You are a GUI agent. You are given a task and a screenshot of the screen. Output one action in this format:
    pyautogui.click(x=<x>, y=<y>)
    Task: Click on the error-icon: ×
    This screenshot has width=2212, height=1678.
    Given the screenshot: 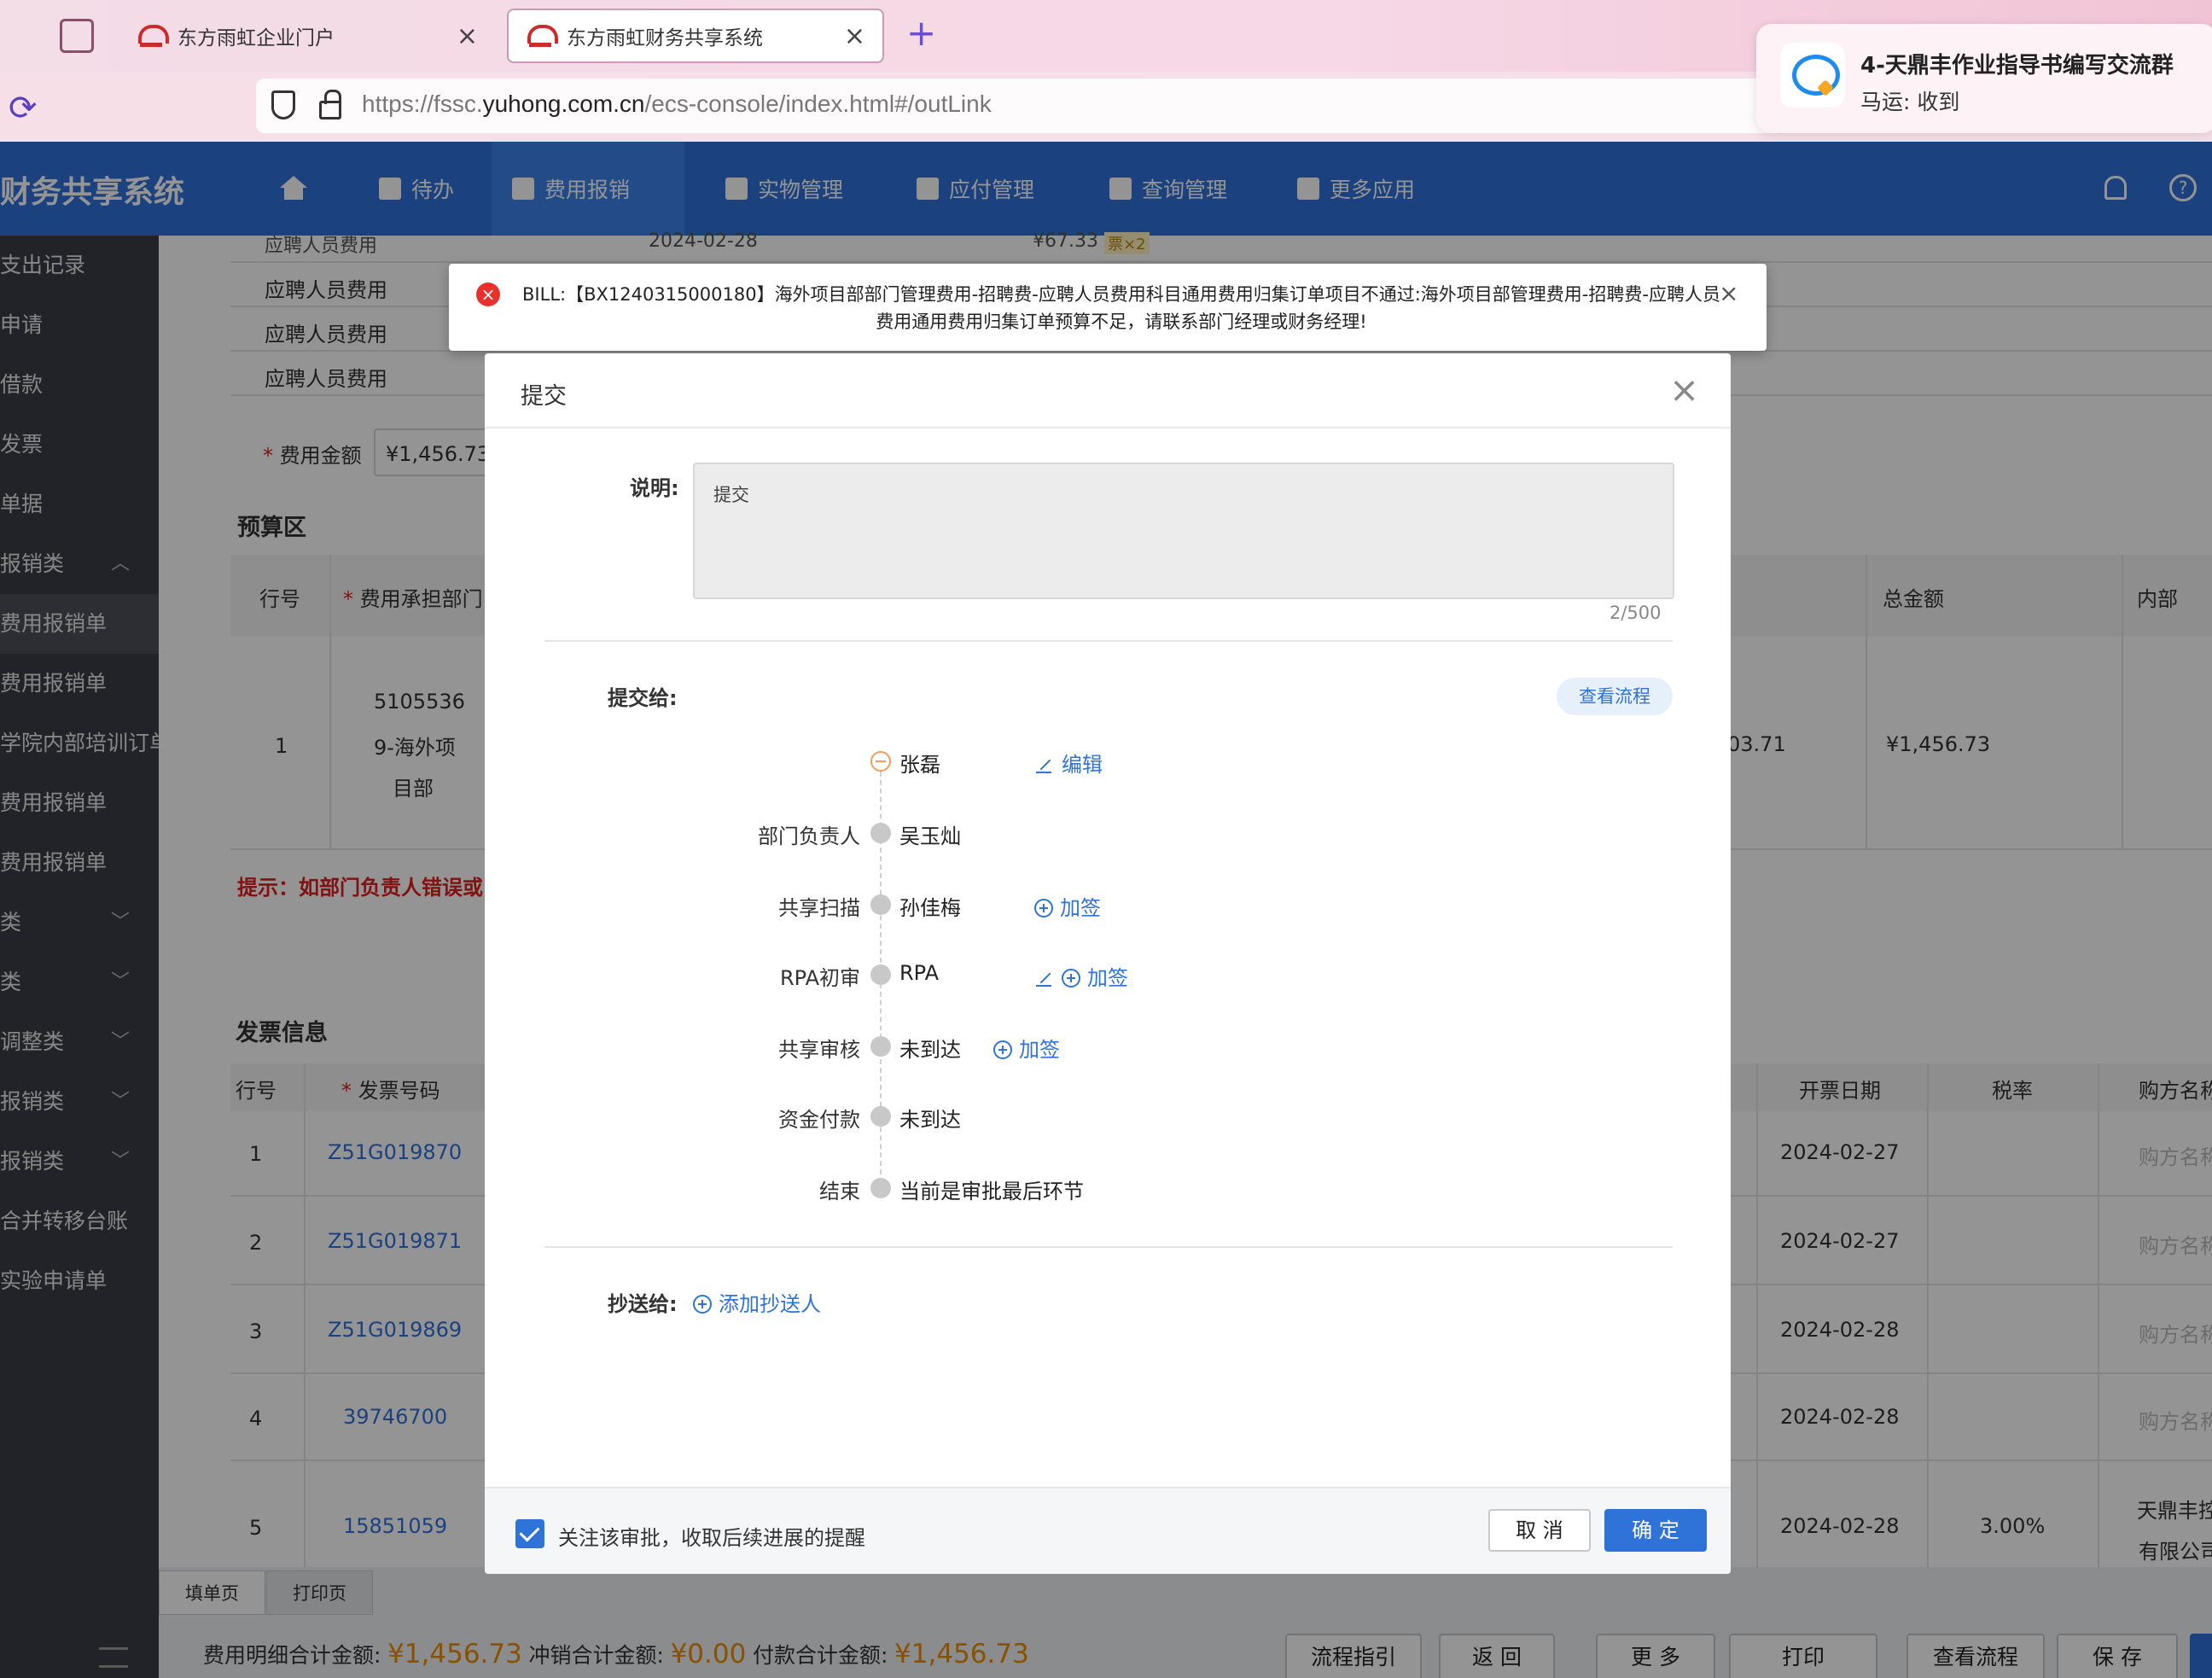 What is the action you would take?
    pyautogui.click(x=488, y=294)
    